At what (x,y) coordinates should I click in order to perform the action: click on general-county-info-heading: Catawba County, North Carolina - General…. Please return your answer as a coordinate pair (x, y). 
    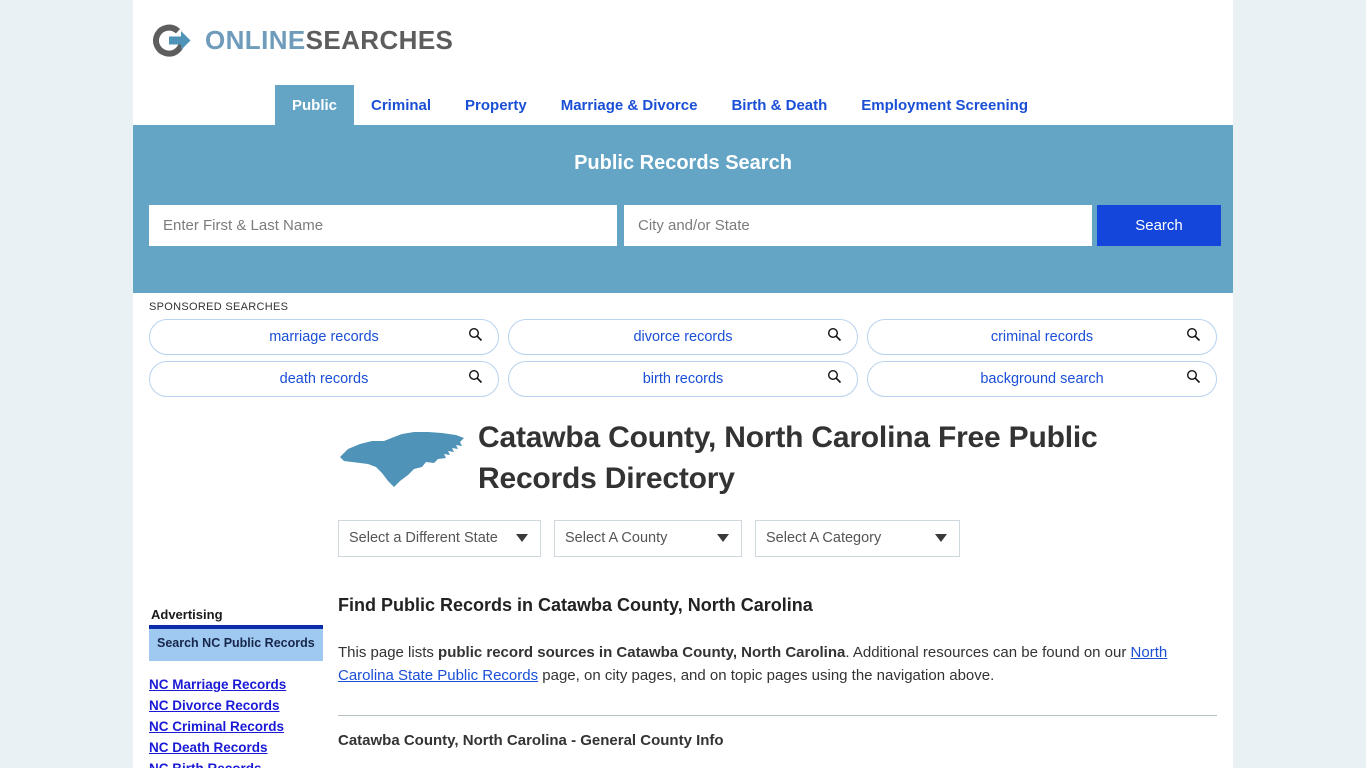
    Looking at the image, I should click on (531, 741).